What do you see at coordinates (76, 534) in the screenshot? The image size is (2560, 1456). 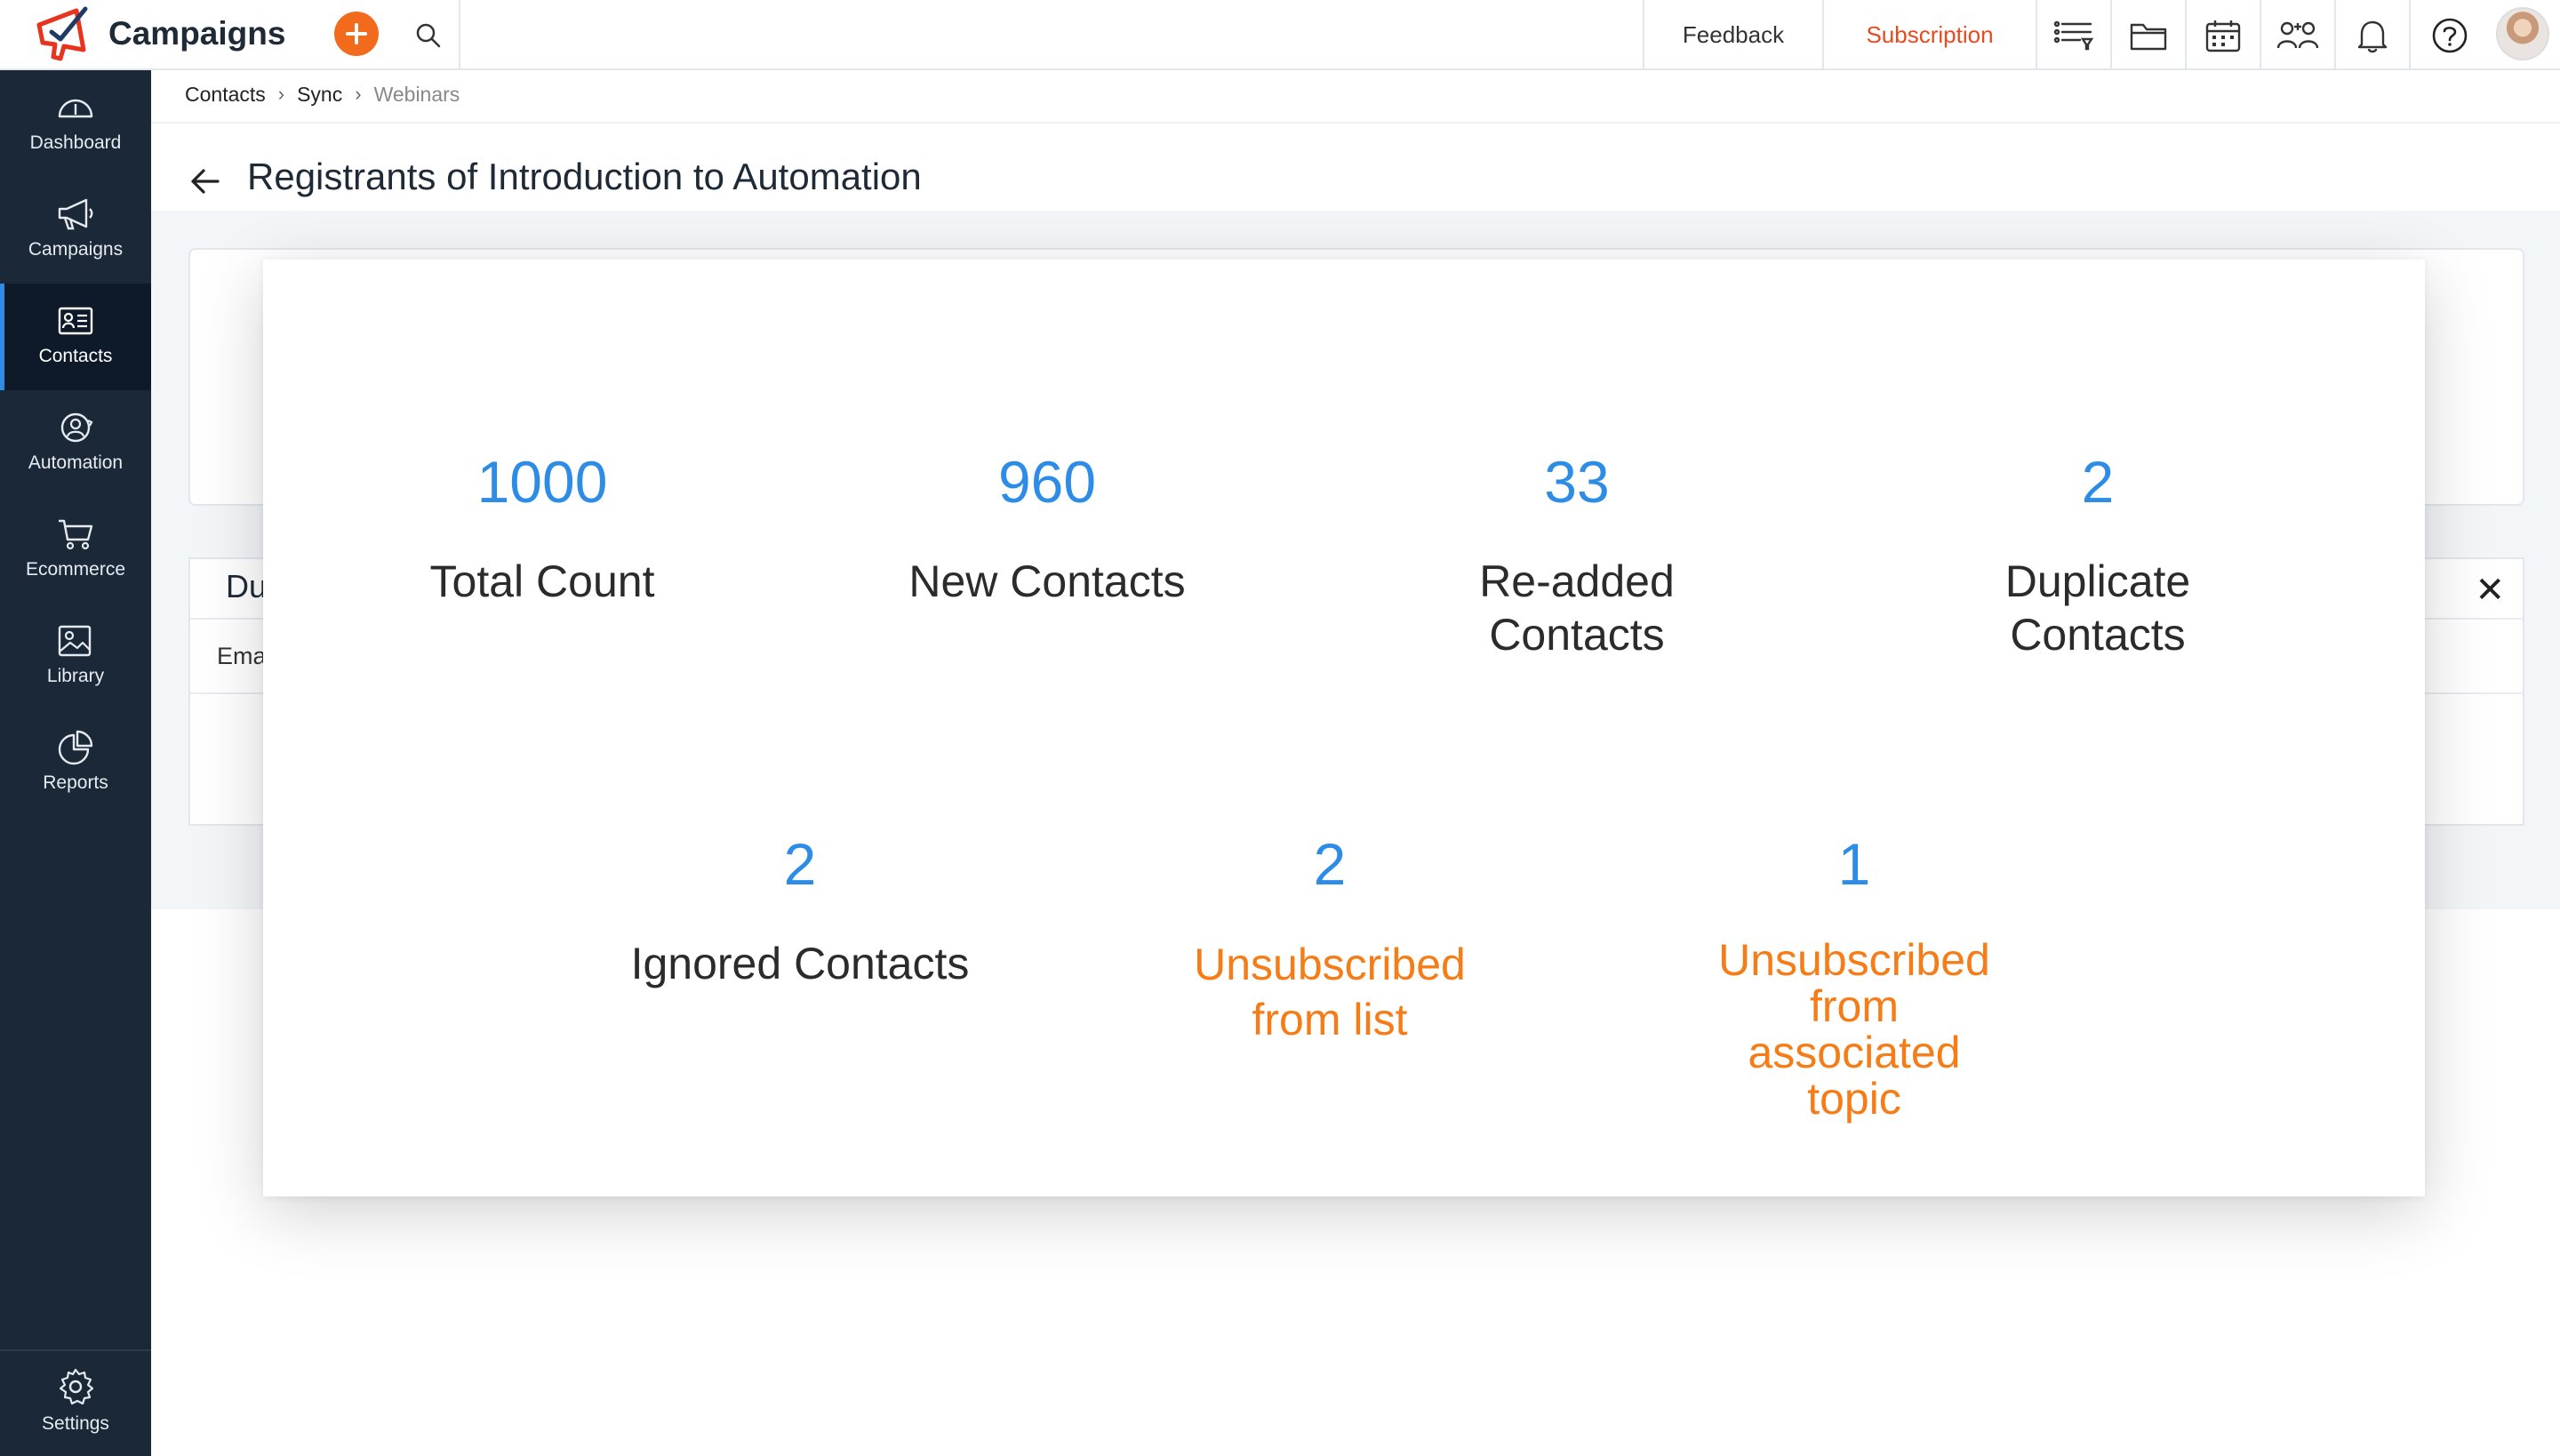 I see `cart-icon` at bounding box center [76, 534].